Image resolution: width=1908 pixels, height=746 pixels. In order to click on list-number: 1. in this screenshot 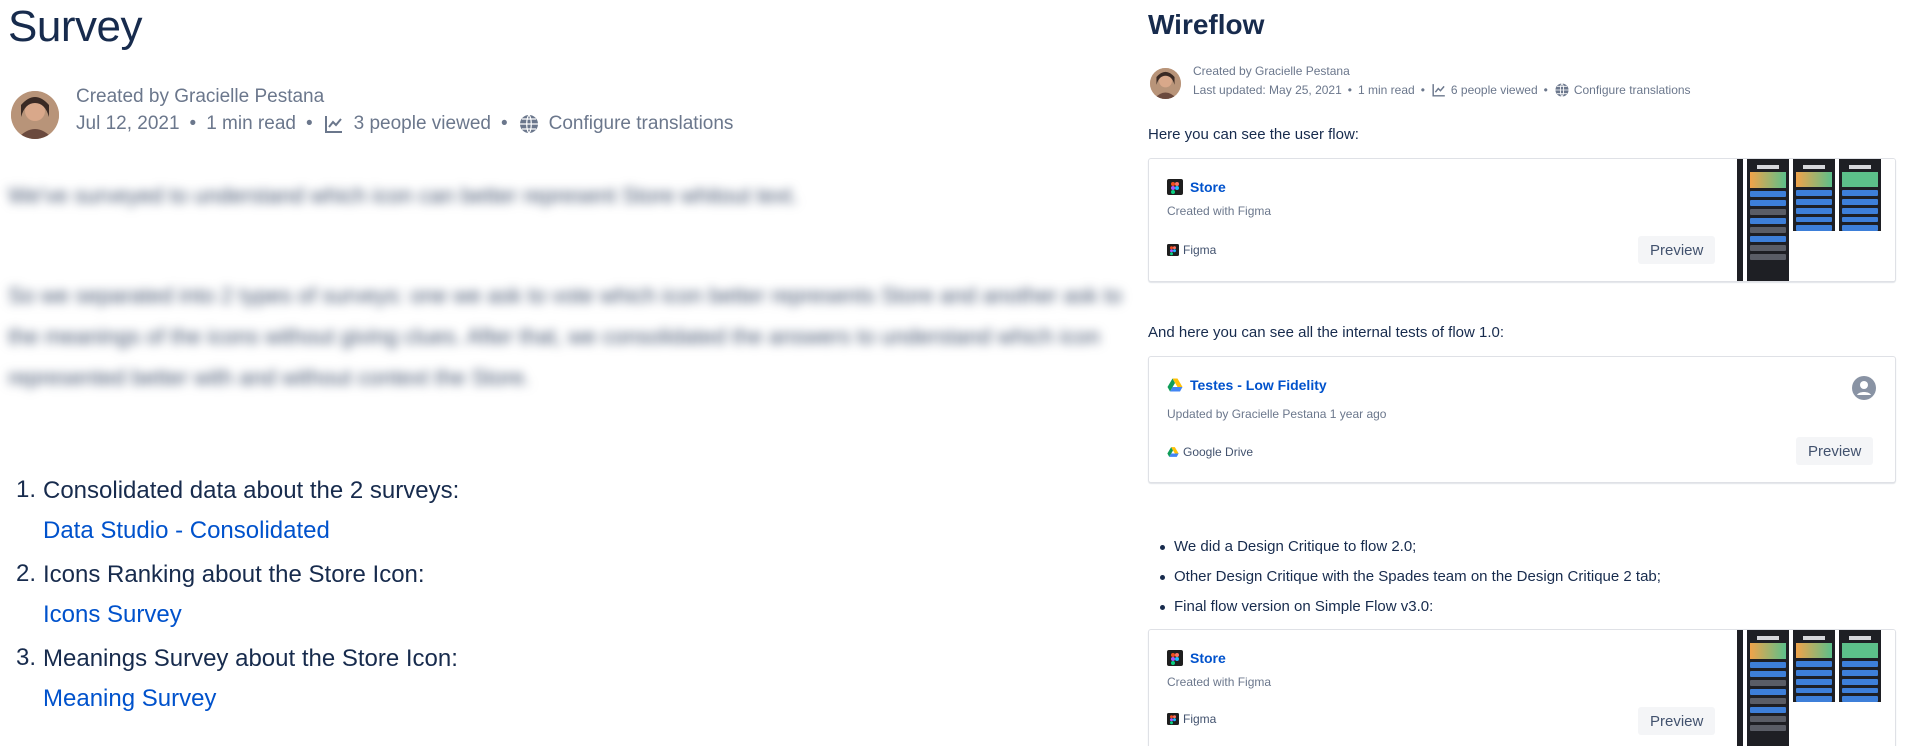, I will do `click(26, 489)`.